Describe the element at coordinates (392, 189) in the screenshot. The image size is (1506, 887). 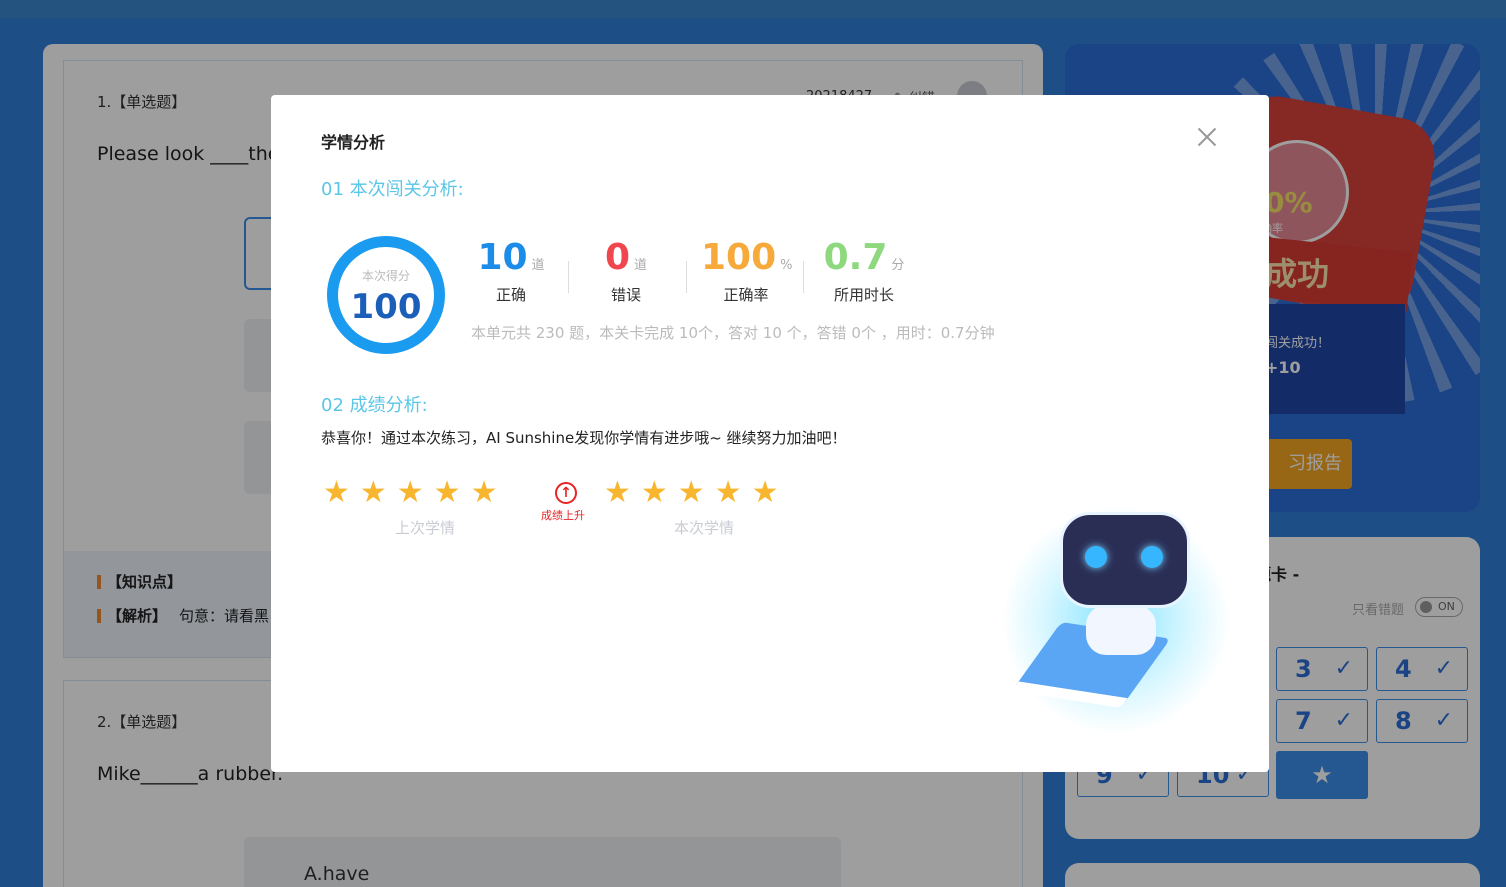
I see `section-1-heading: 01 本次闯关分析:` at that location.